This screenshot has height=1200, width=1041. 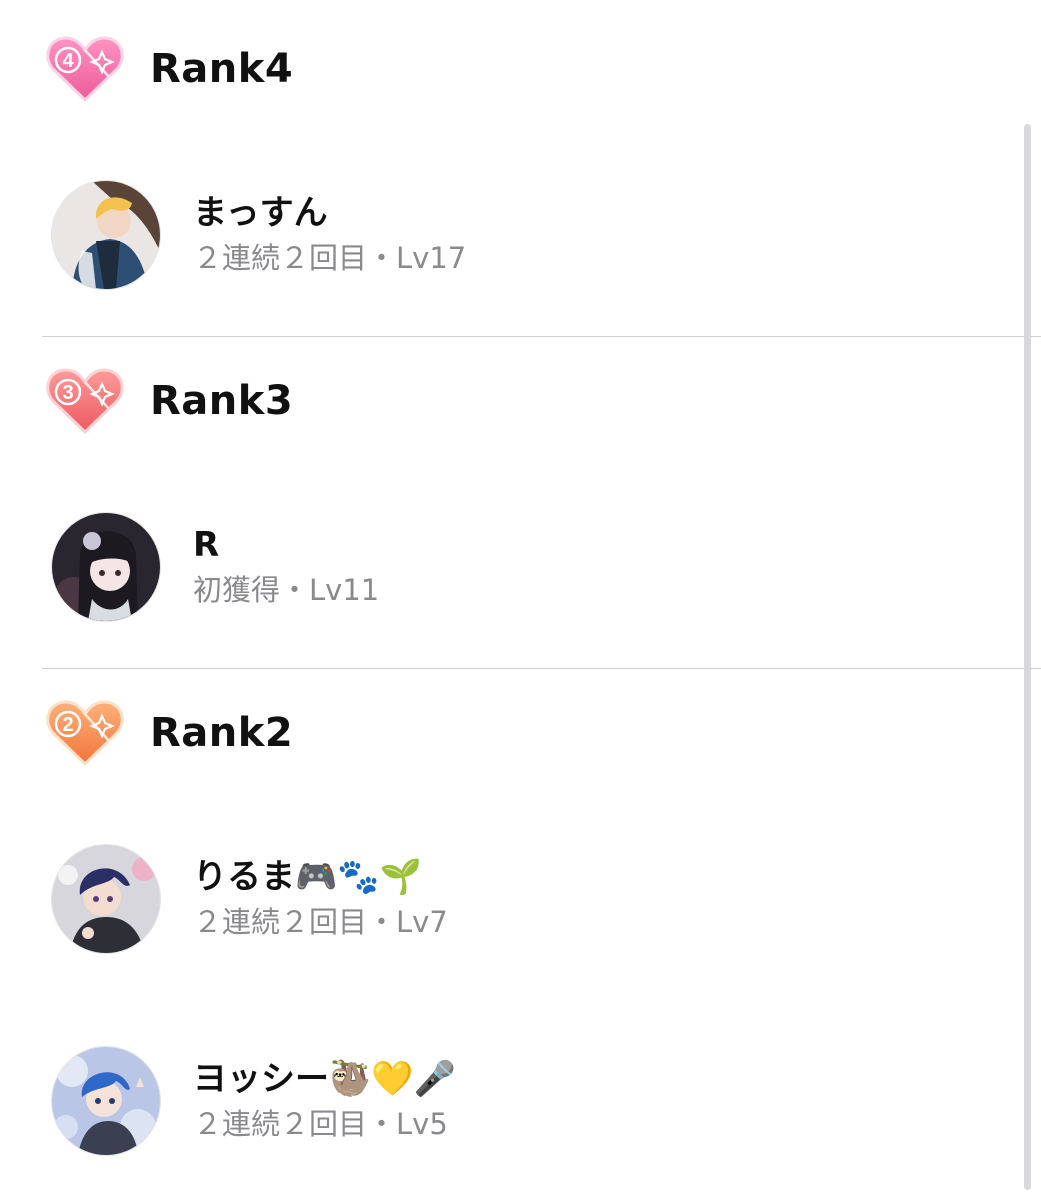 I want to click on rank4-header: 4 Rank4, so click(x=169, y=69).